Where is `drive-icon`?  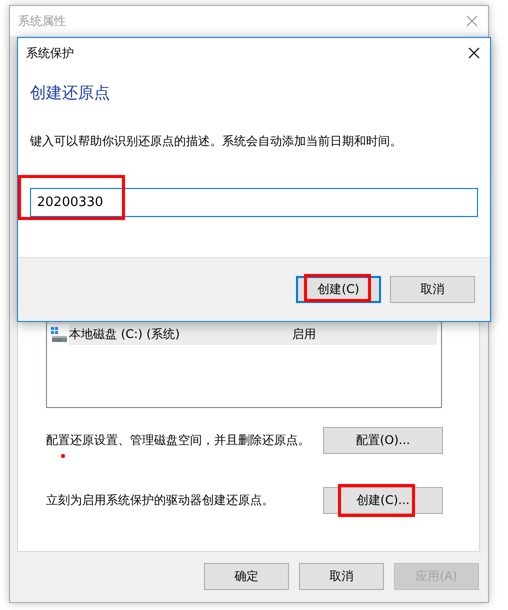 drive-icon is located at coordinates (59, 334).